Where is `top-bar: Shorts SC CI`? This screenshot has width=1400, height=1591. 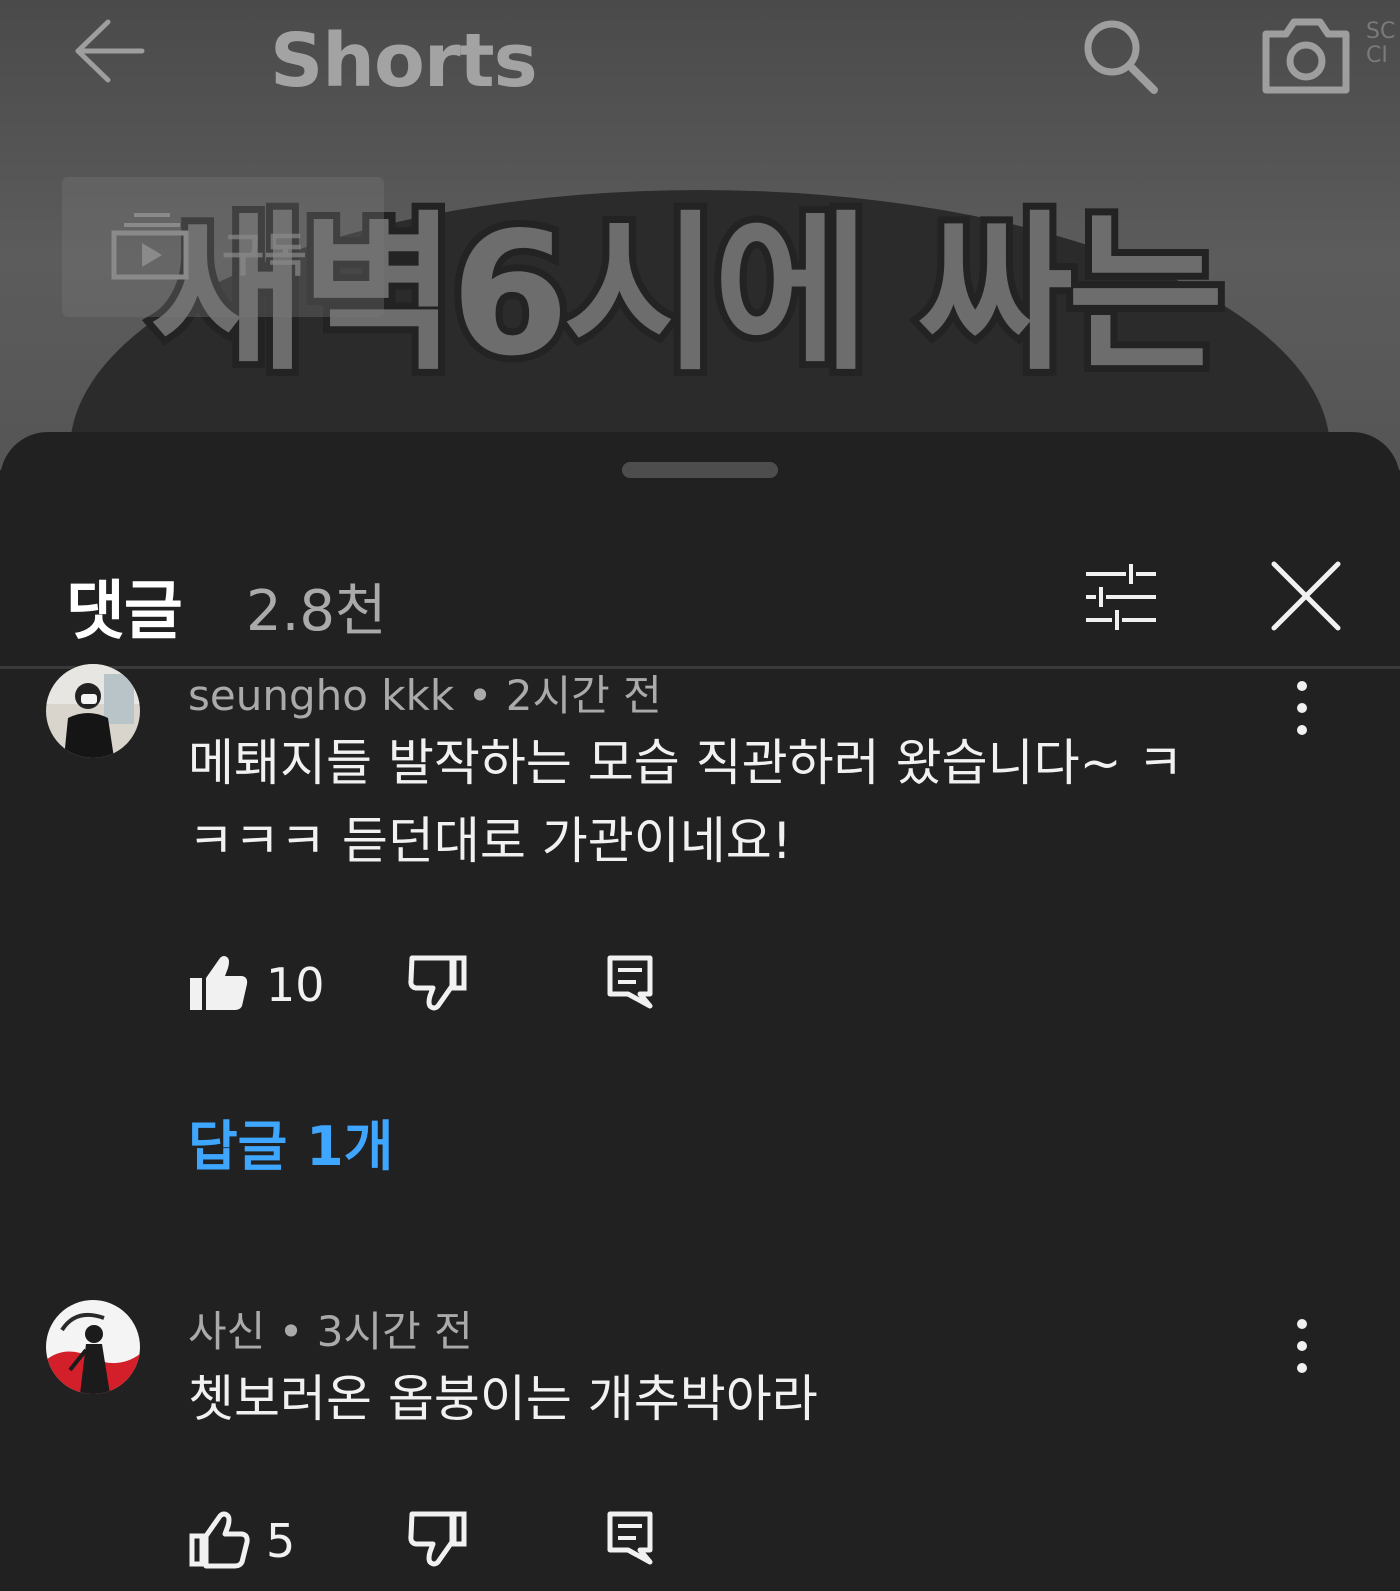 top-bar: Shorts SC CI is located at coordinates (700, 60).